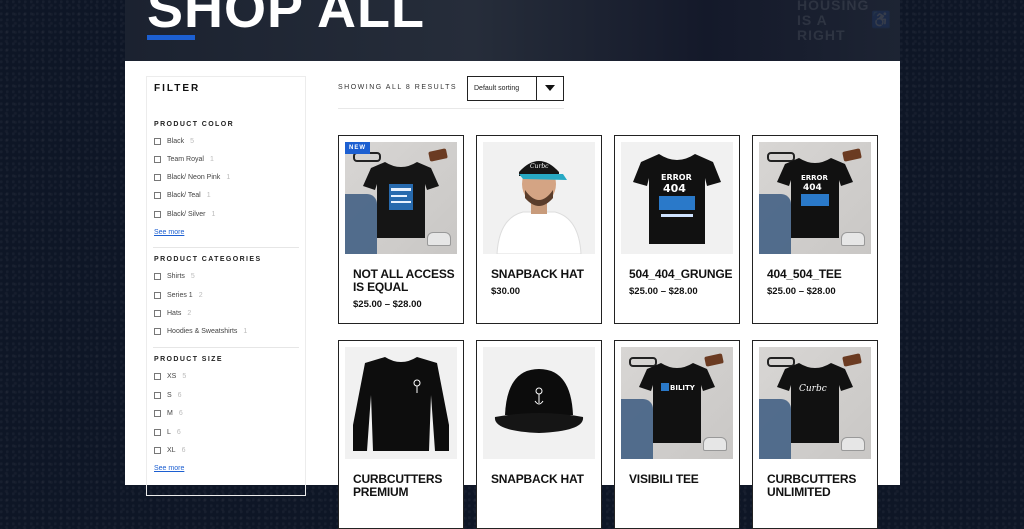  I want to click on product-card: ERROR 404 404_504_TEE $25.00 – $28.00, so click(815, 229).